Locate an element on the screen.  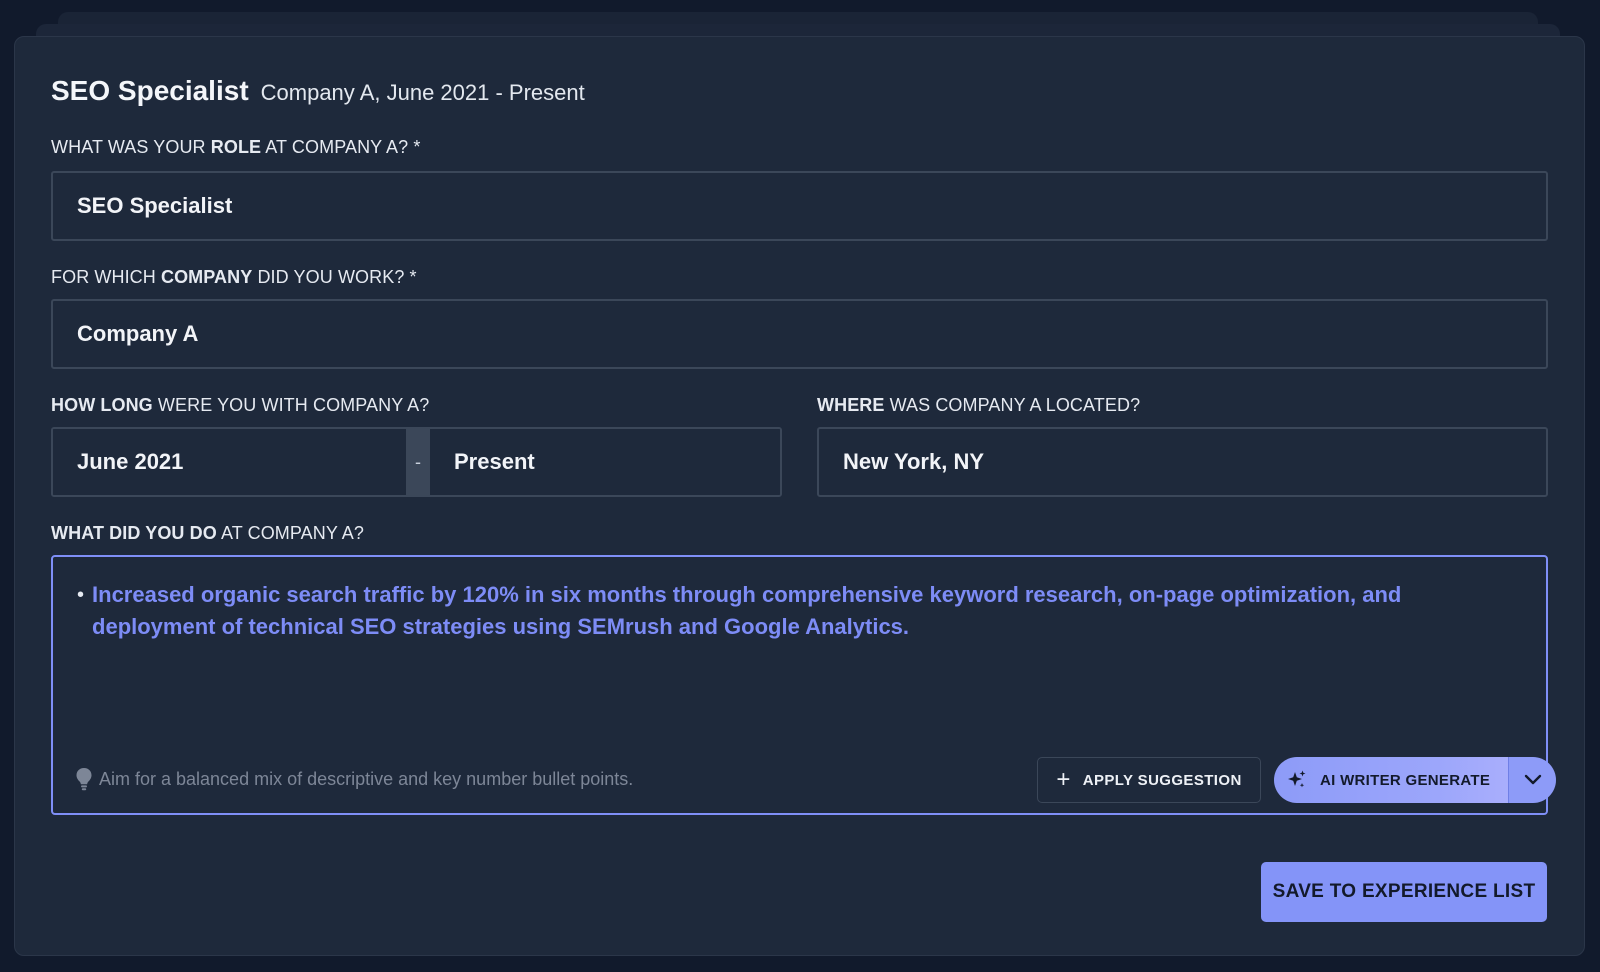
start-date-input: June 2021 is located at coordinates (229, 462).